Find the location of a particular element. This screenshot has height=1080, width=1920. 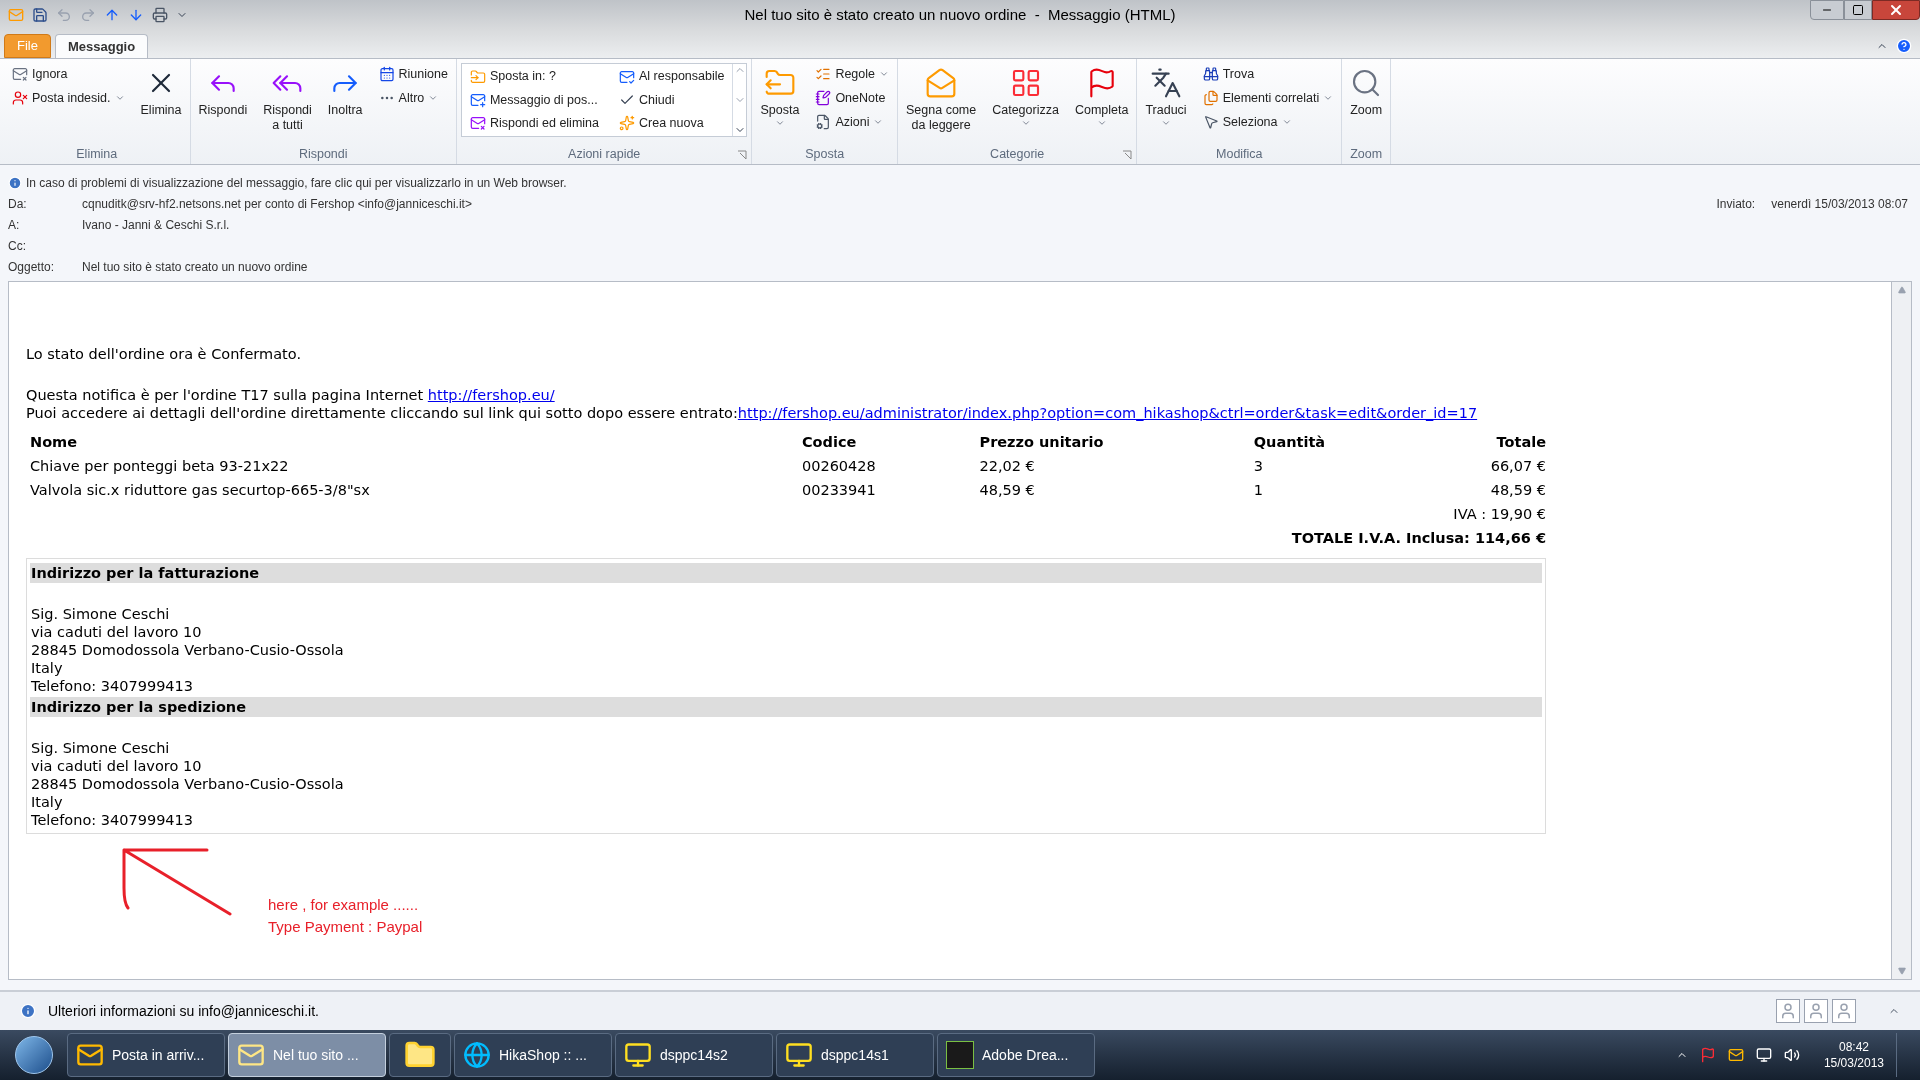

ribbon-button: Elimina is located at coordinates (161, 98).